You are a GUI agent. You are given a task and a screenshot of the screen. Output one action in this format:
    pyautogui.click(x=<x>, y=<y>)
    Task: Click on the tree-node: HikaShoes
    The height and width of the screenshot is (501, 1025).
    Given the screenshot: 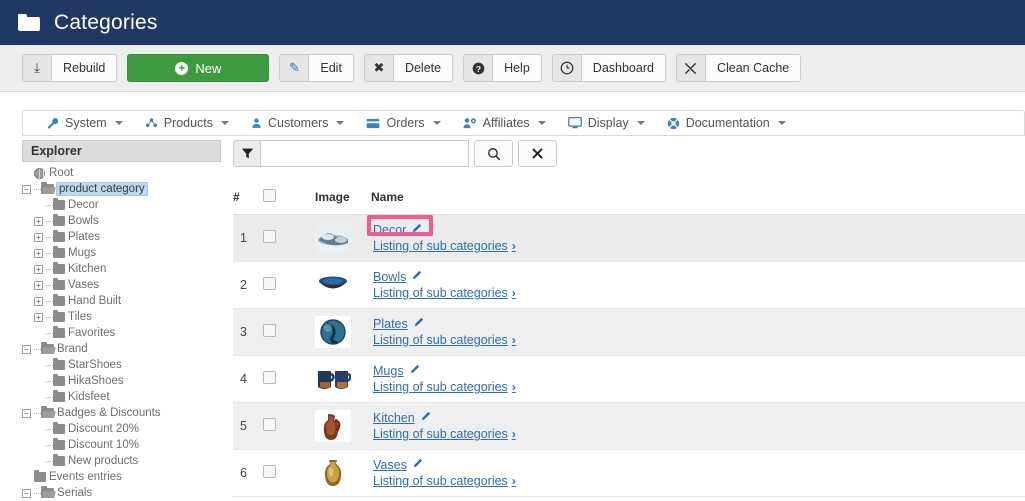 What is the action you would take?
    pyautogui.click(x=121, y=381)
    